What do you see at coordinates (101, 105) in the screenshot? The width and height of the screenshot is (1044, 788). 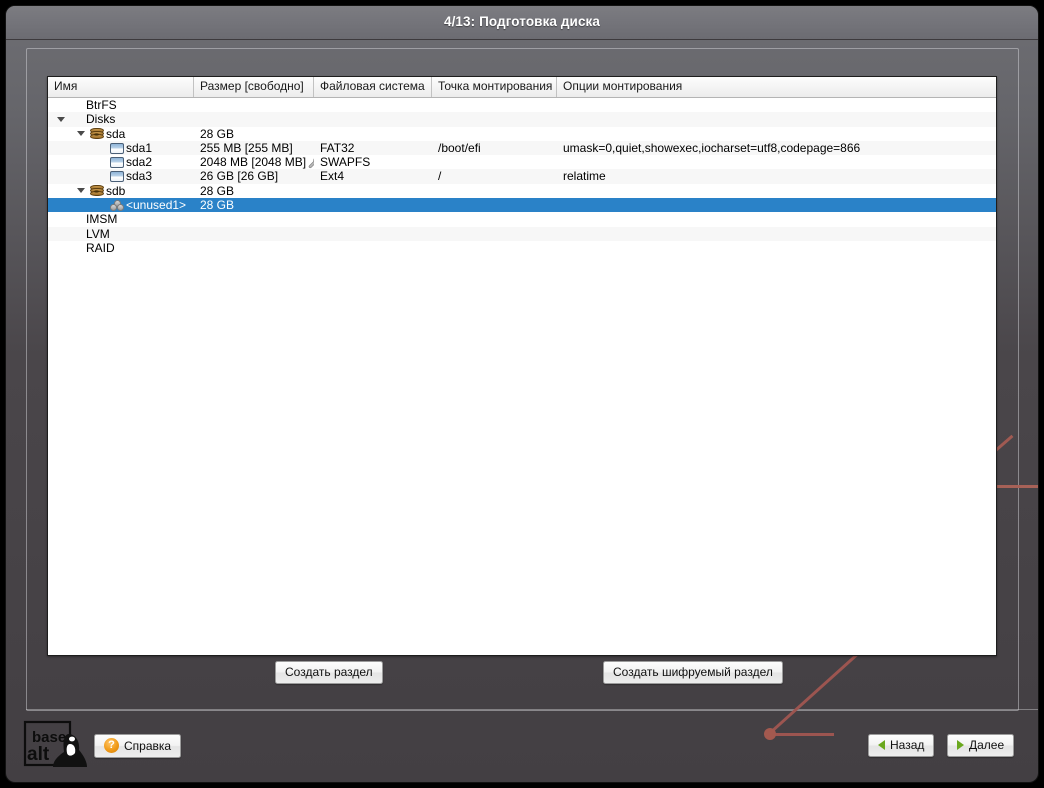 I see `tree-row-label: BtrFS` at bounding box center [101, 105].